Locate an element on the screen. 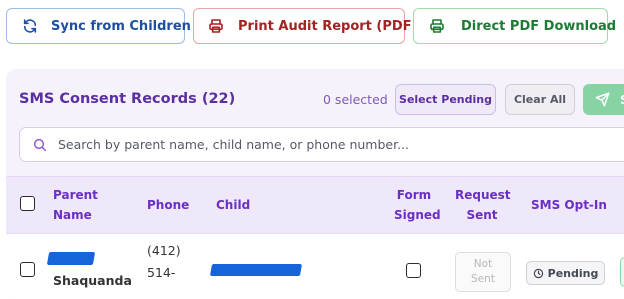 This screenshot has width=624, height=299. sms-opt-in-label: Pending is located at coordinates (573, 273).